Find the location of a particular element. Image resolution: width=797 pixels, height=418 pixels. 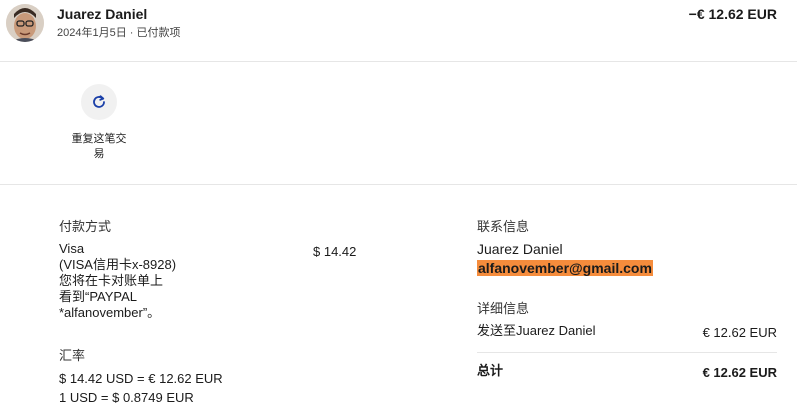

total-amount: € 12.62 EUR is located at coordinates (739, 372).